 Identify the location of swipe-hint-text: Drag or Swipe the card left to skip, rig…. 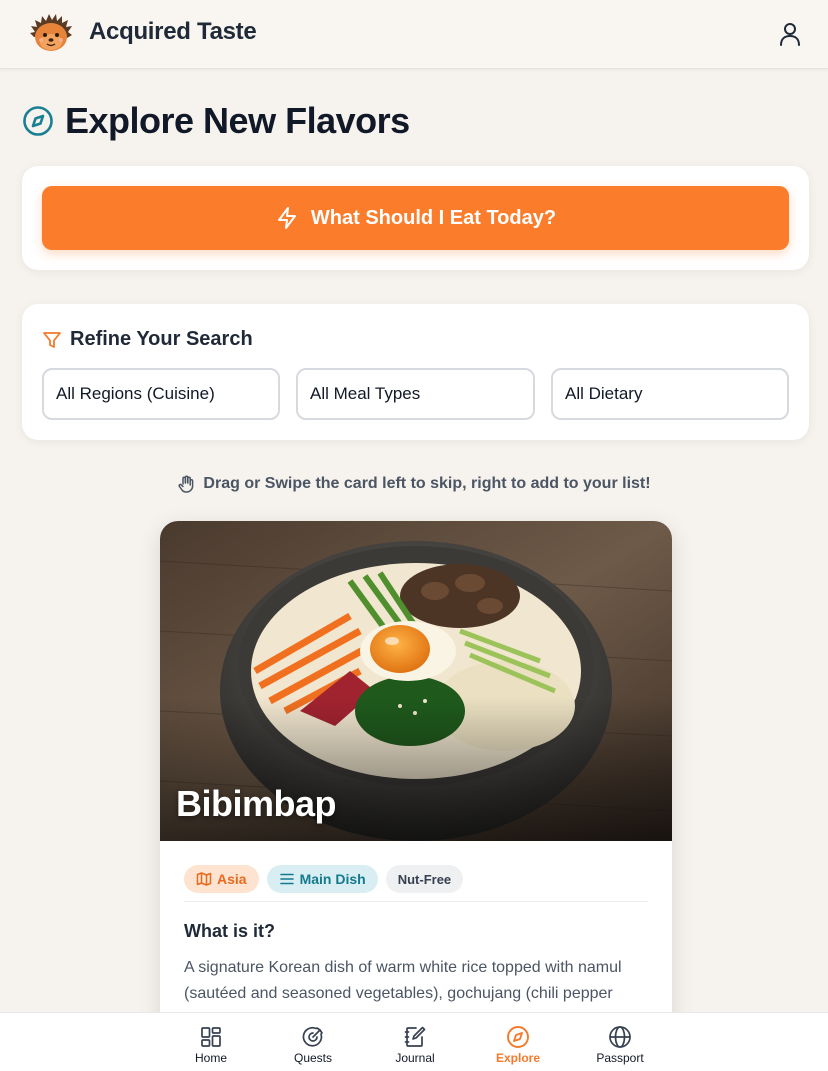
(427, 483).